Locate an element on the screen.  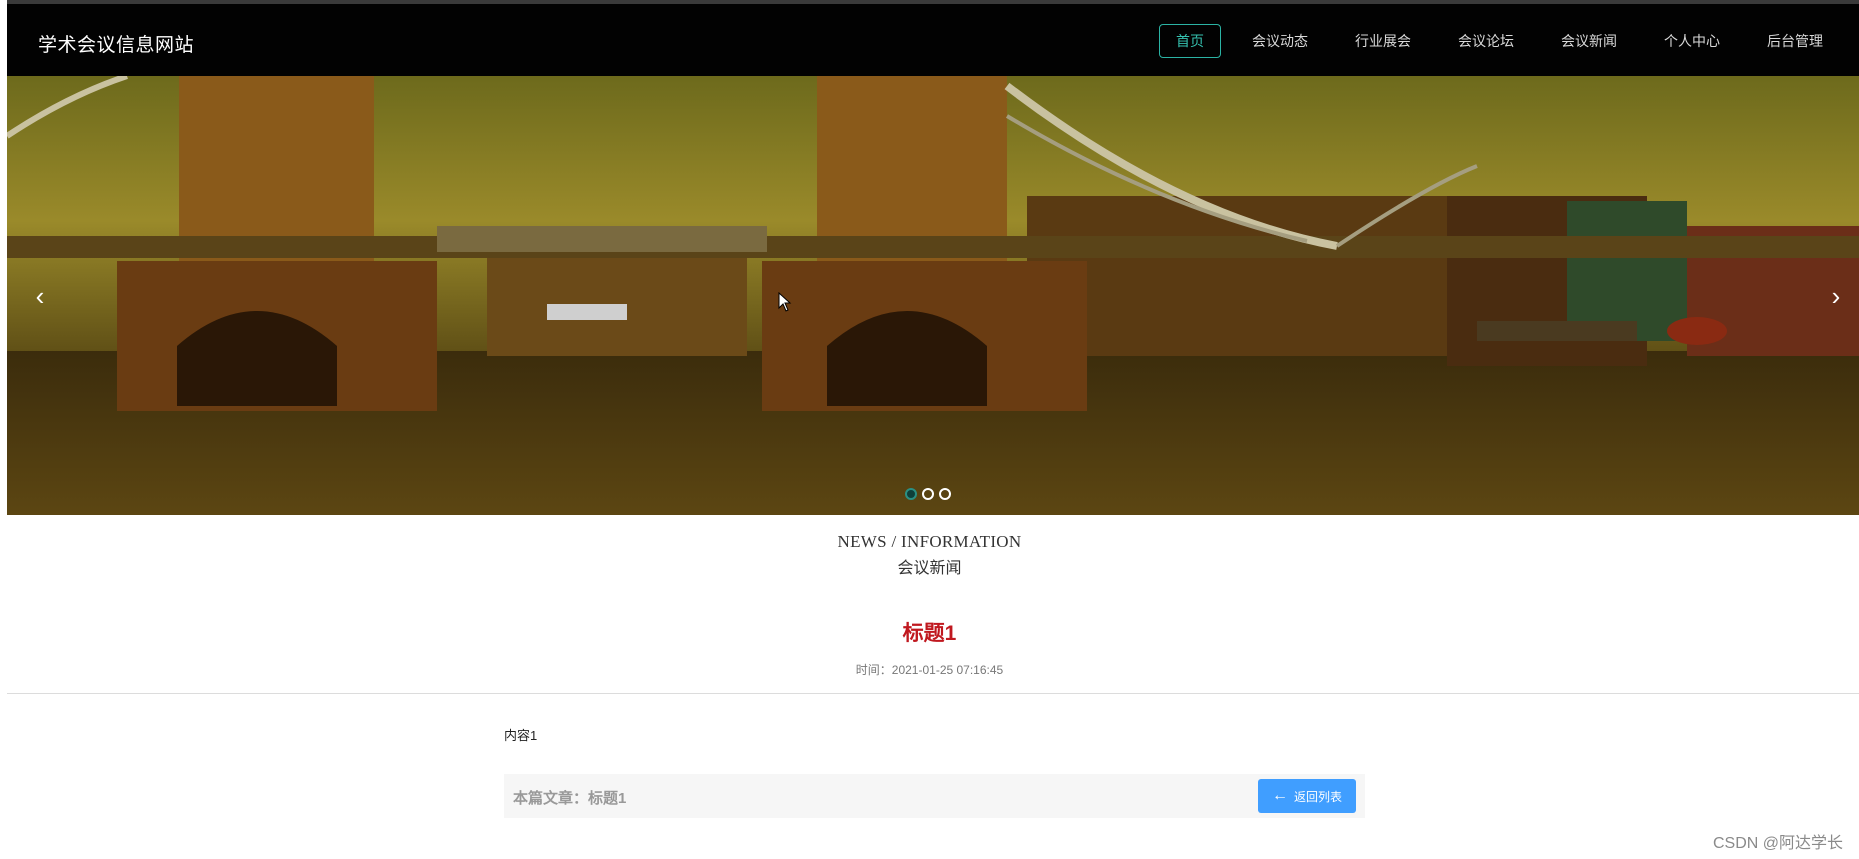
carousel-prev-button: ‹ is located at coordinates (40, 296).